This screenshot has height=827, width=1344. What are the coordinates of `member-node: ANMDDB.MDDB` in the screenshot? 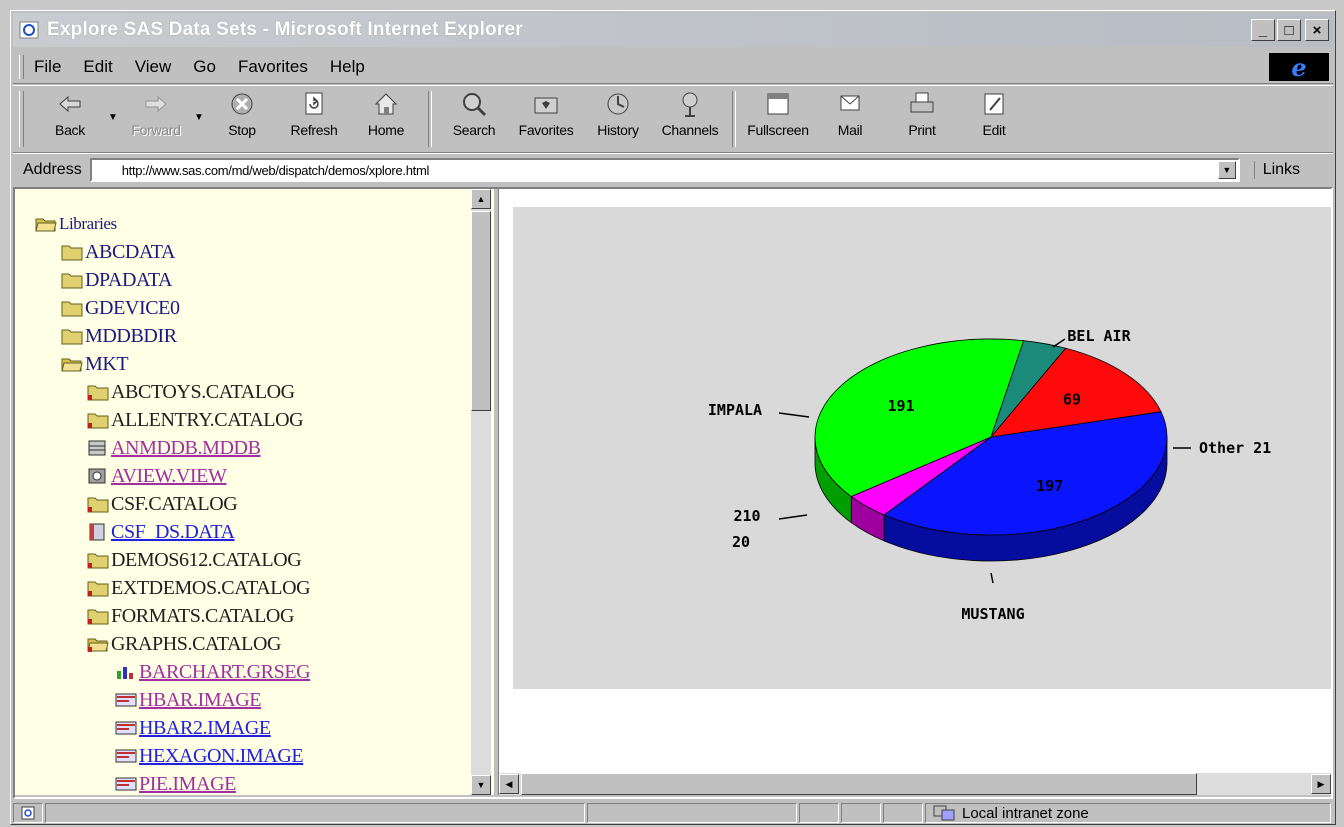 It's located at (174, 448).